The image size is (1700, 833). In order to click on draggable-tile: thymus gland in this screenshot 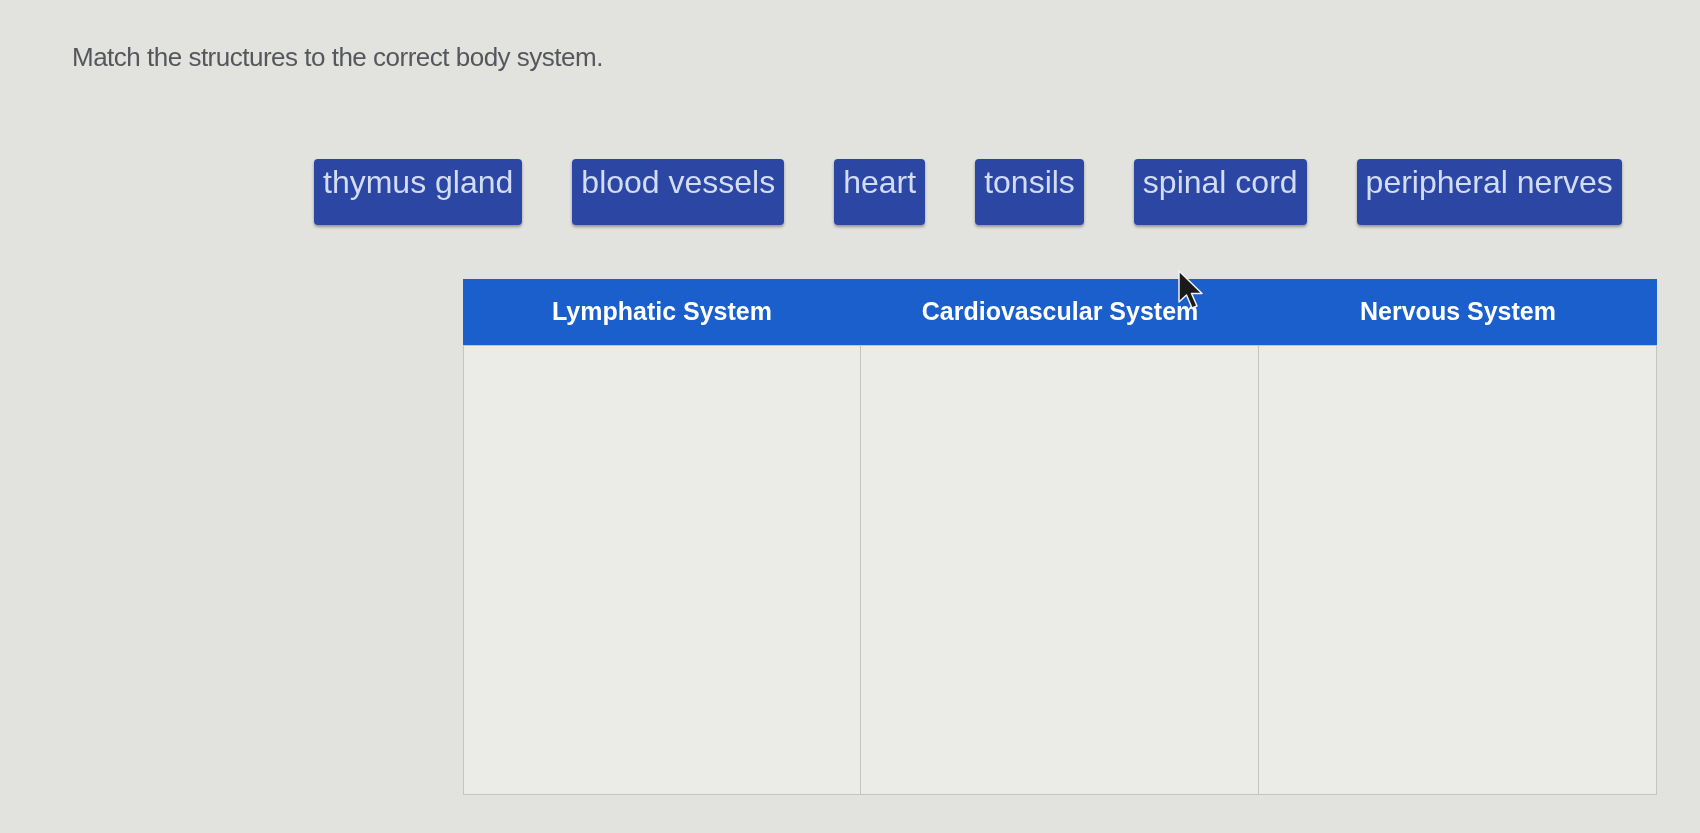, I will do `click(418, 192)`.